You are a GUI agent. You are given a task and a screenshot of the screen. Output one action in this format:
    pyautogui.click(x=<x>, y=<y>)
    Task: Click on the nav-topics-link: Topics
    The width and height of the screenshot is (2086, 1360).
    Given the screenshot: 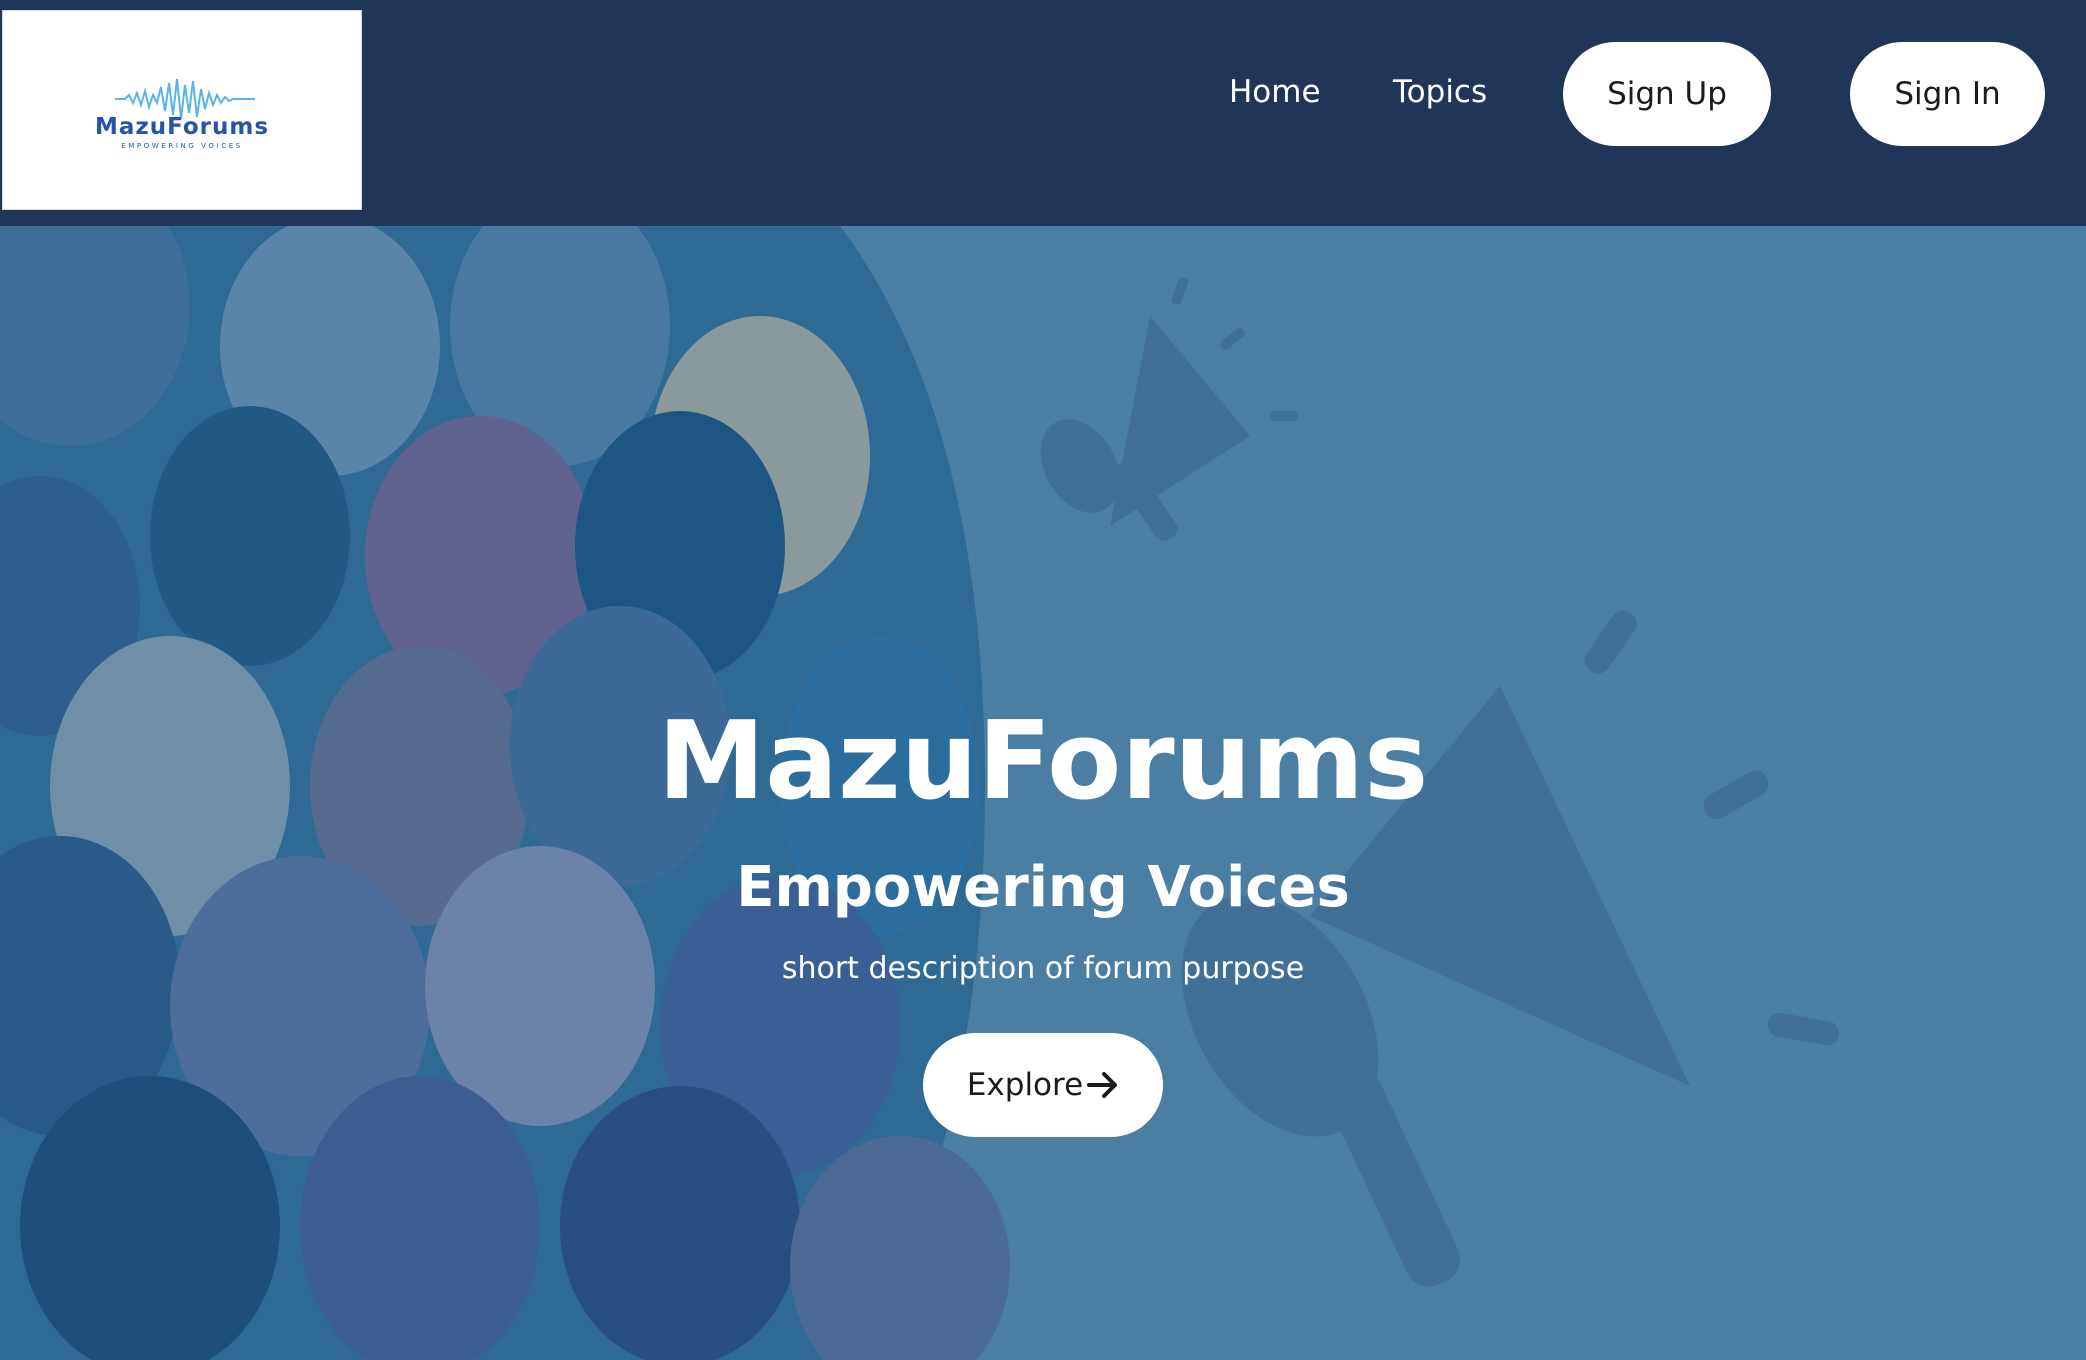 What is the action you would take?
    pyautogui.click(x=1440, y=92)
    